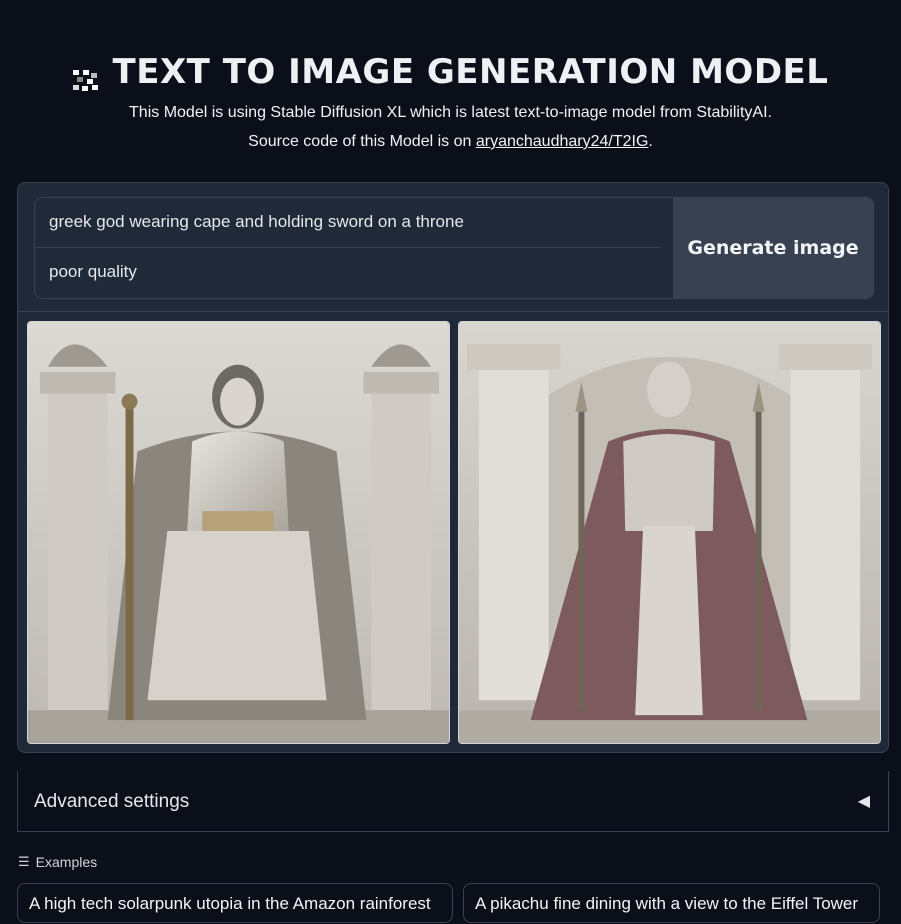 The height and width of the screenshot is (924, 901). I want to click on title-text: TEXT TO IMAGE GENERATION MODEL, so click(470, 72).